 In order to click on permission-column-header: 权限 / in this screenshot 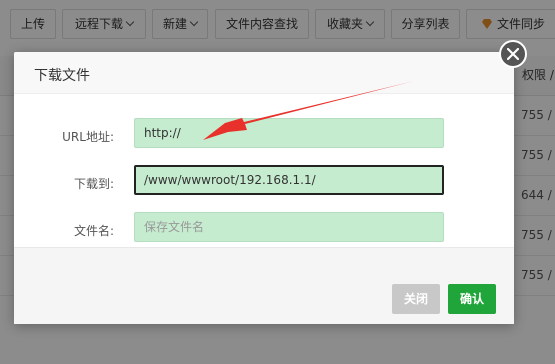, I will do `click(538, 75)`.